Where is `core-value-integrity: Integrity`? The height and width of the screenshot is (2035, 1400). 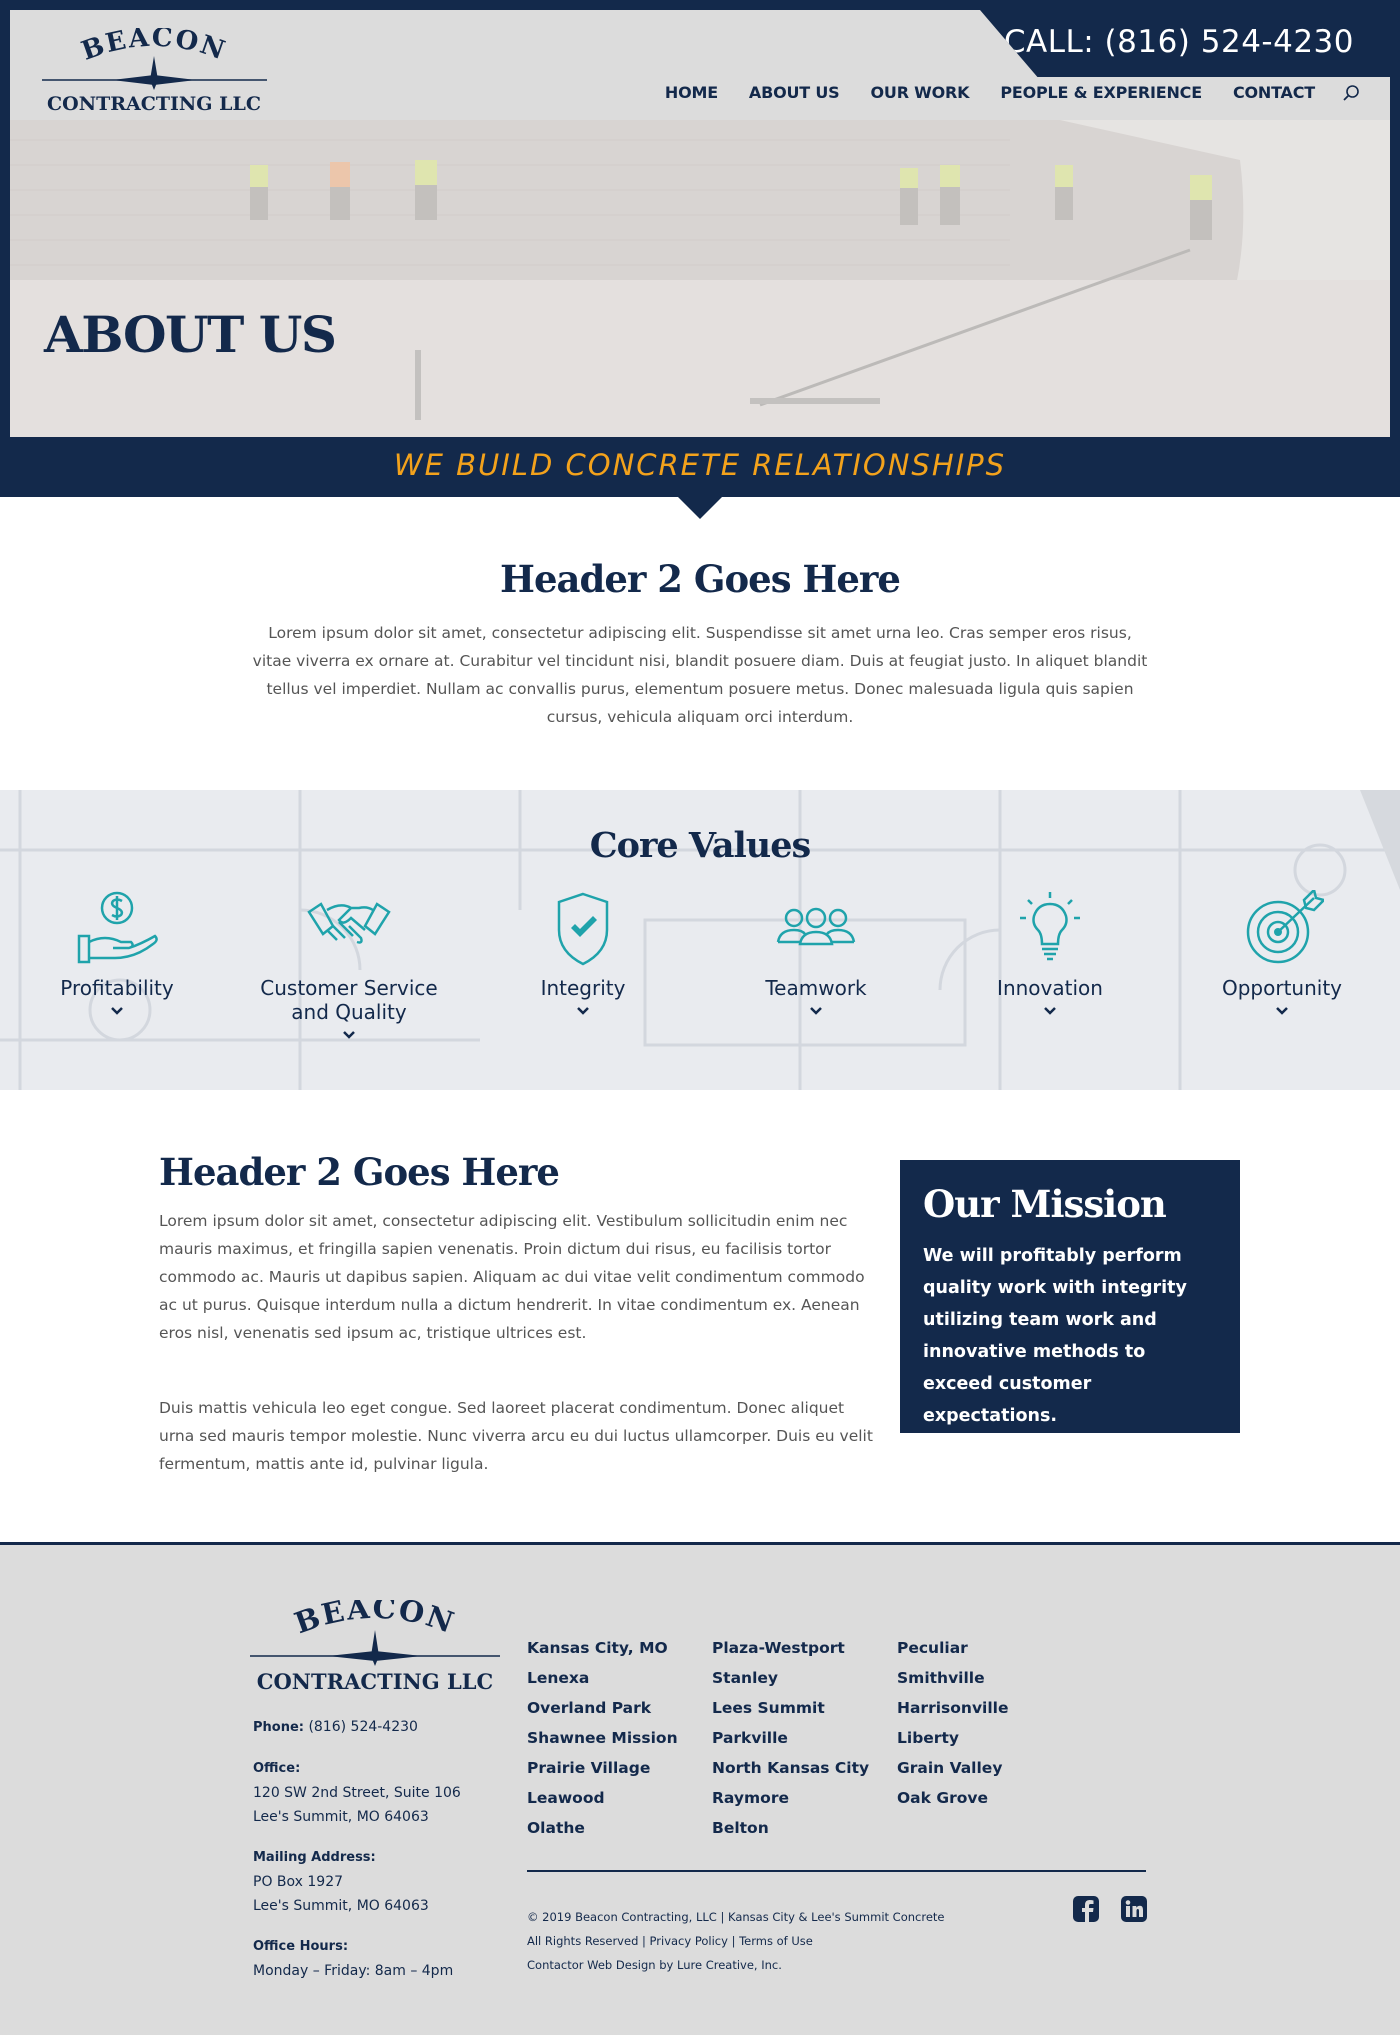
core-value-integrity: Integrity is located at coordinates (583, 953).